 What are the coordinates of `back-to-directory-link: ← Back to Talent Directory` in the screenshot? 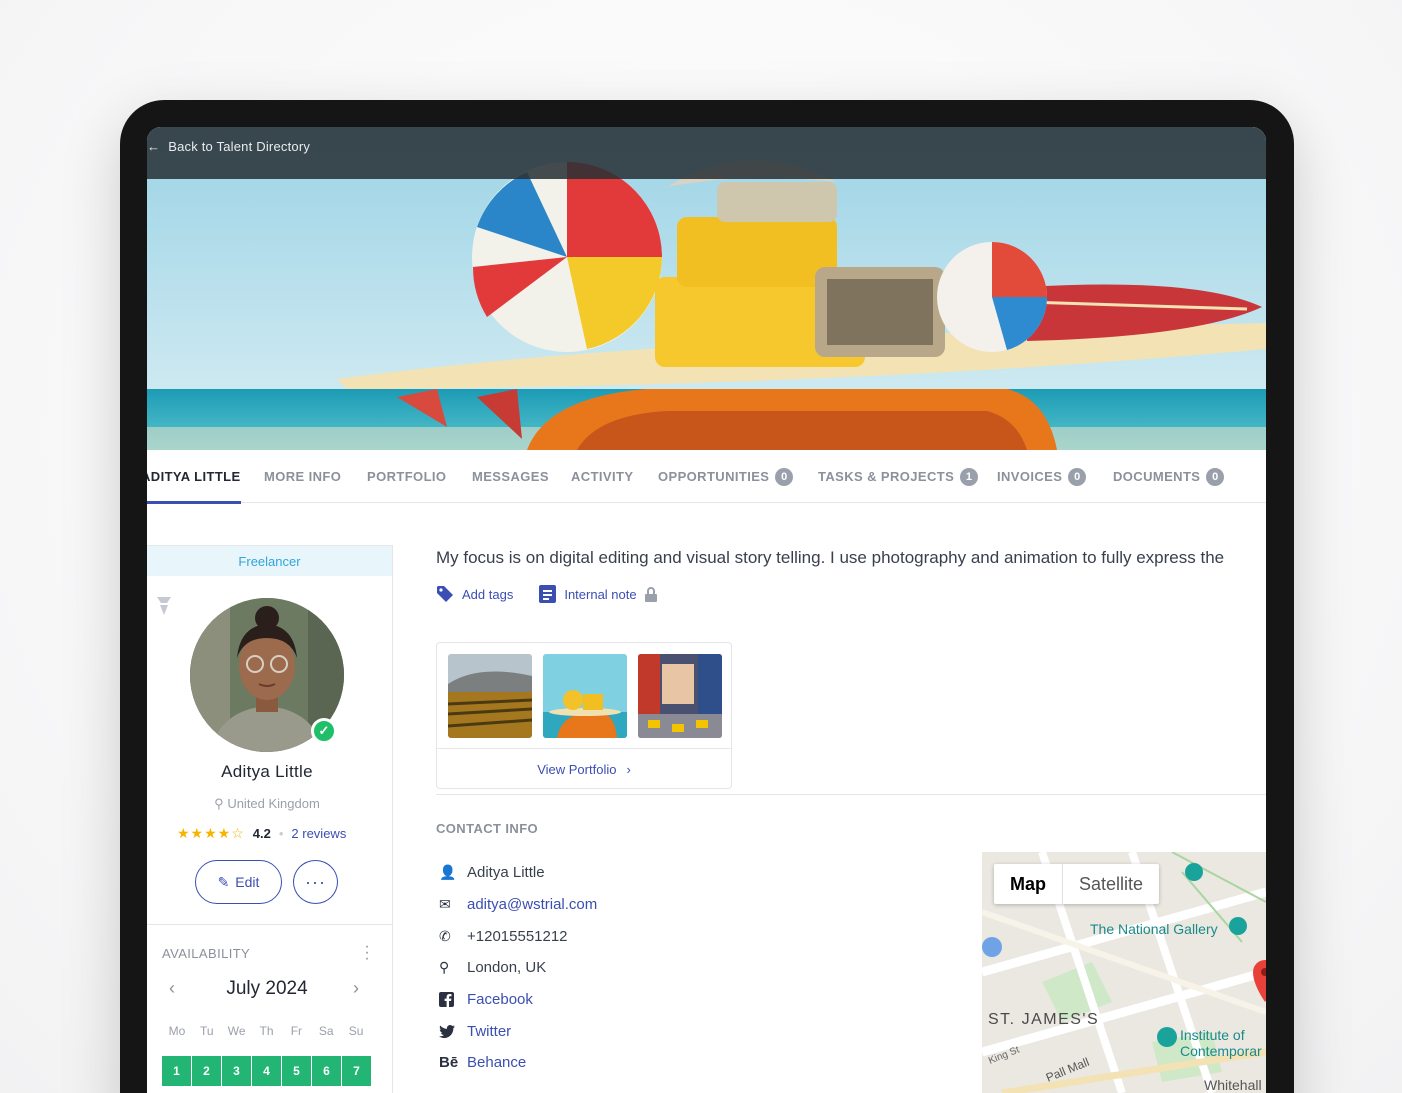 It's located at (228, 146).